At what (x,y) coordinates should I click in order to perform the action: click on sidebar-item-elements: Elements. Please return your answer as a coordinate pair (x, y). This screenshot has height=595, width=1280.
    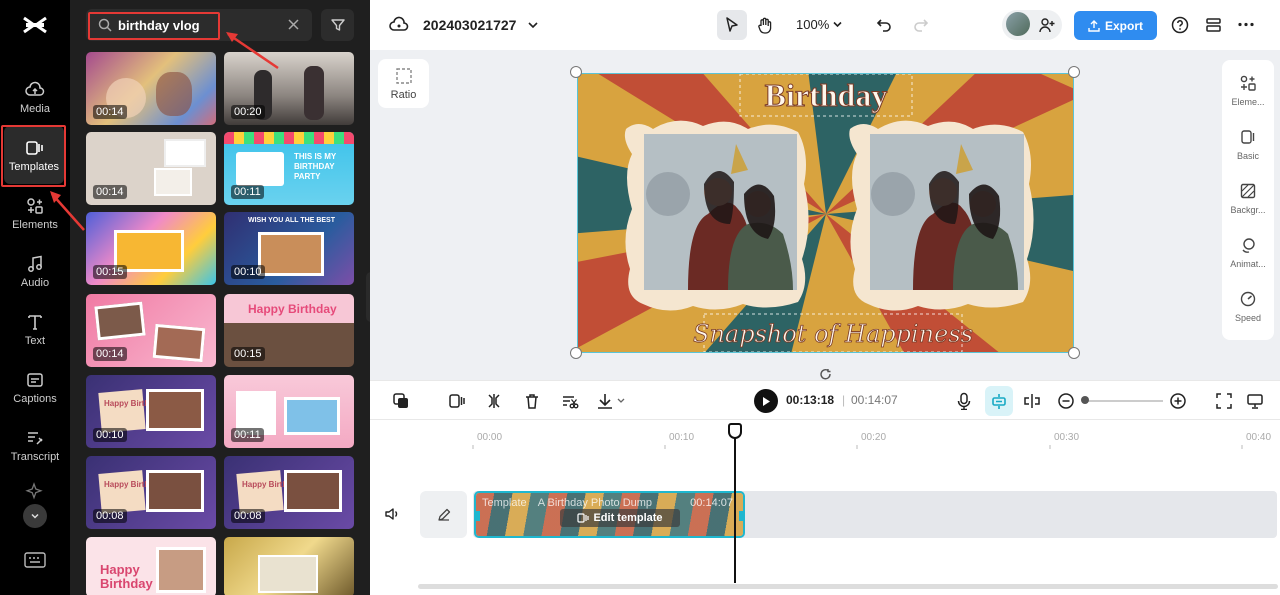
    Looking at the image, I should click on (35, 213).